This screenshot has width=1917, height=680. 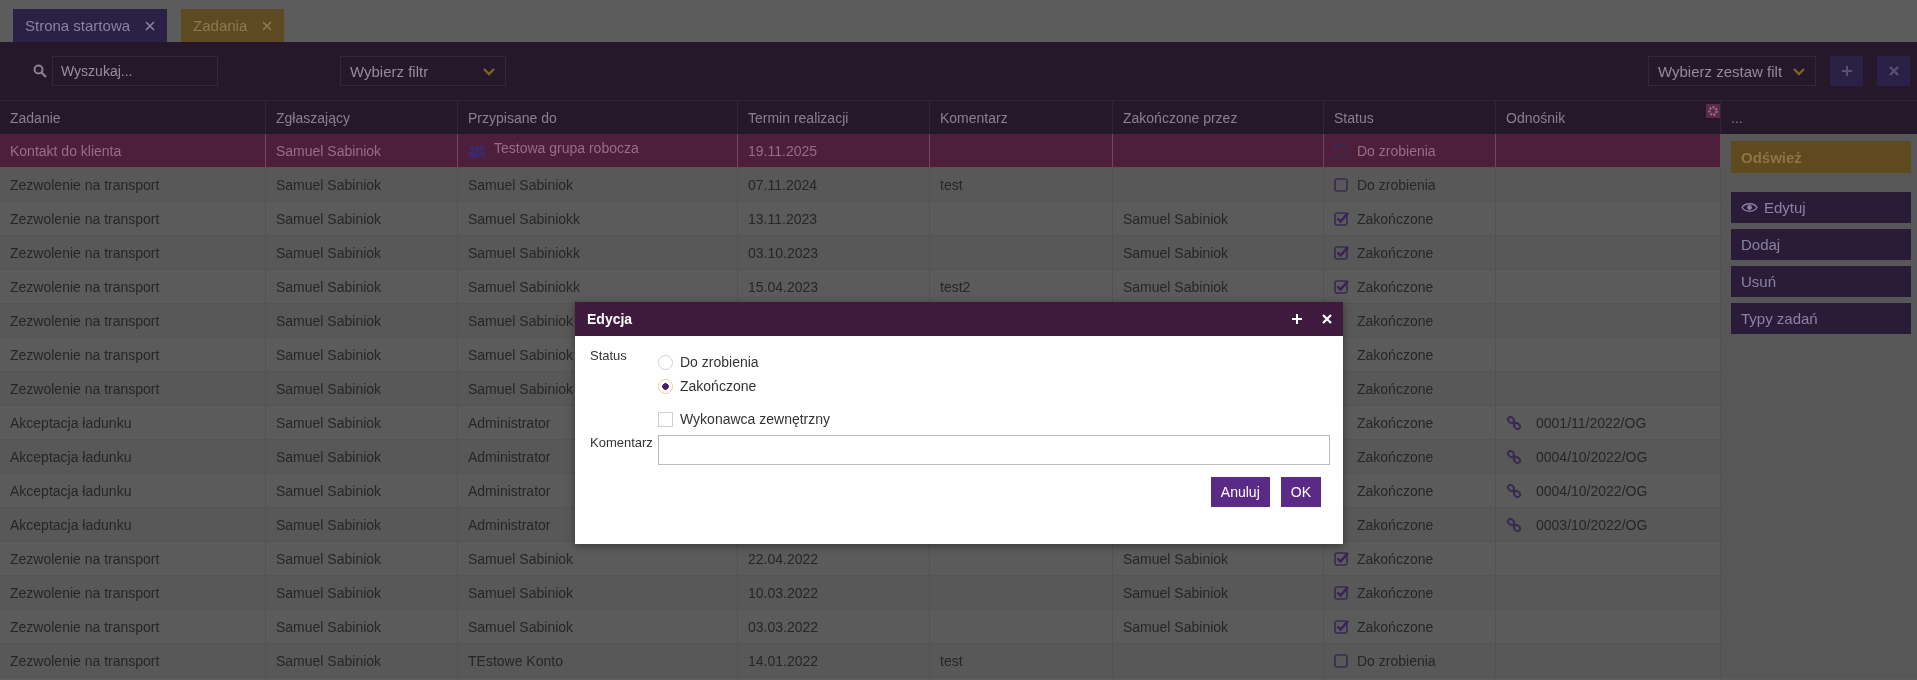 What do you see at coordinates (718, 386) in the screenshot?
I see `option-label: Zakończone` at bounding box center [718, 386].